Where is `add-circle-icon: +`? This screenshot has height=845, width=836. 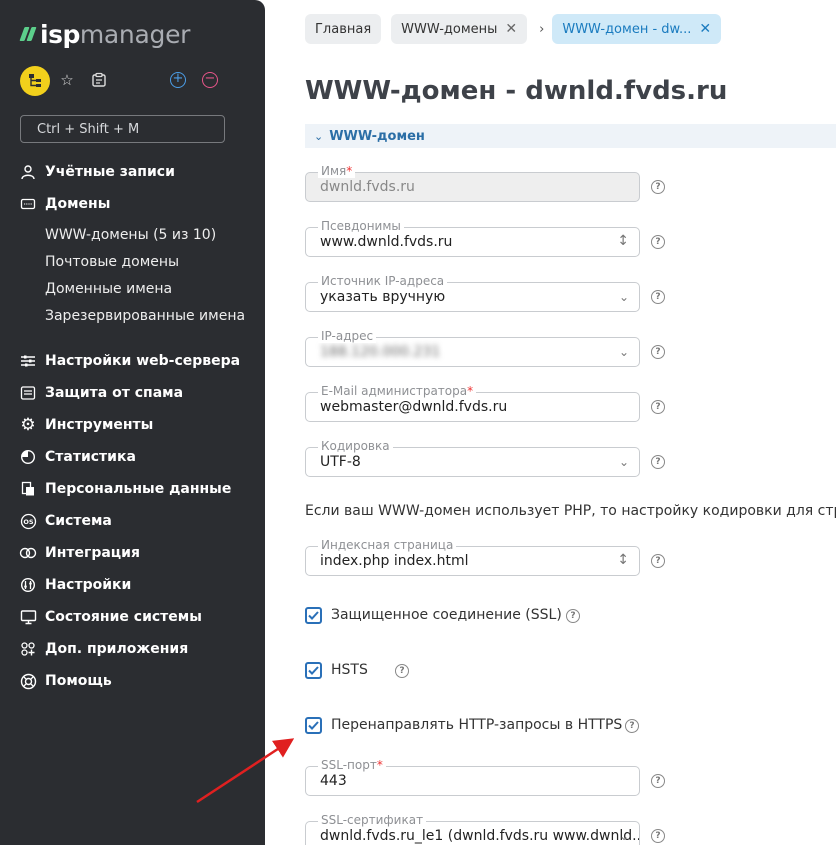 add-circle-icon: + is located at coordinates (178, 80).